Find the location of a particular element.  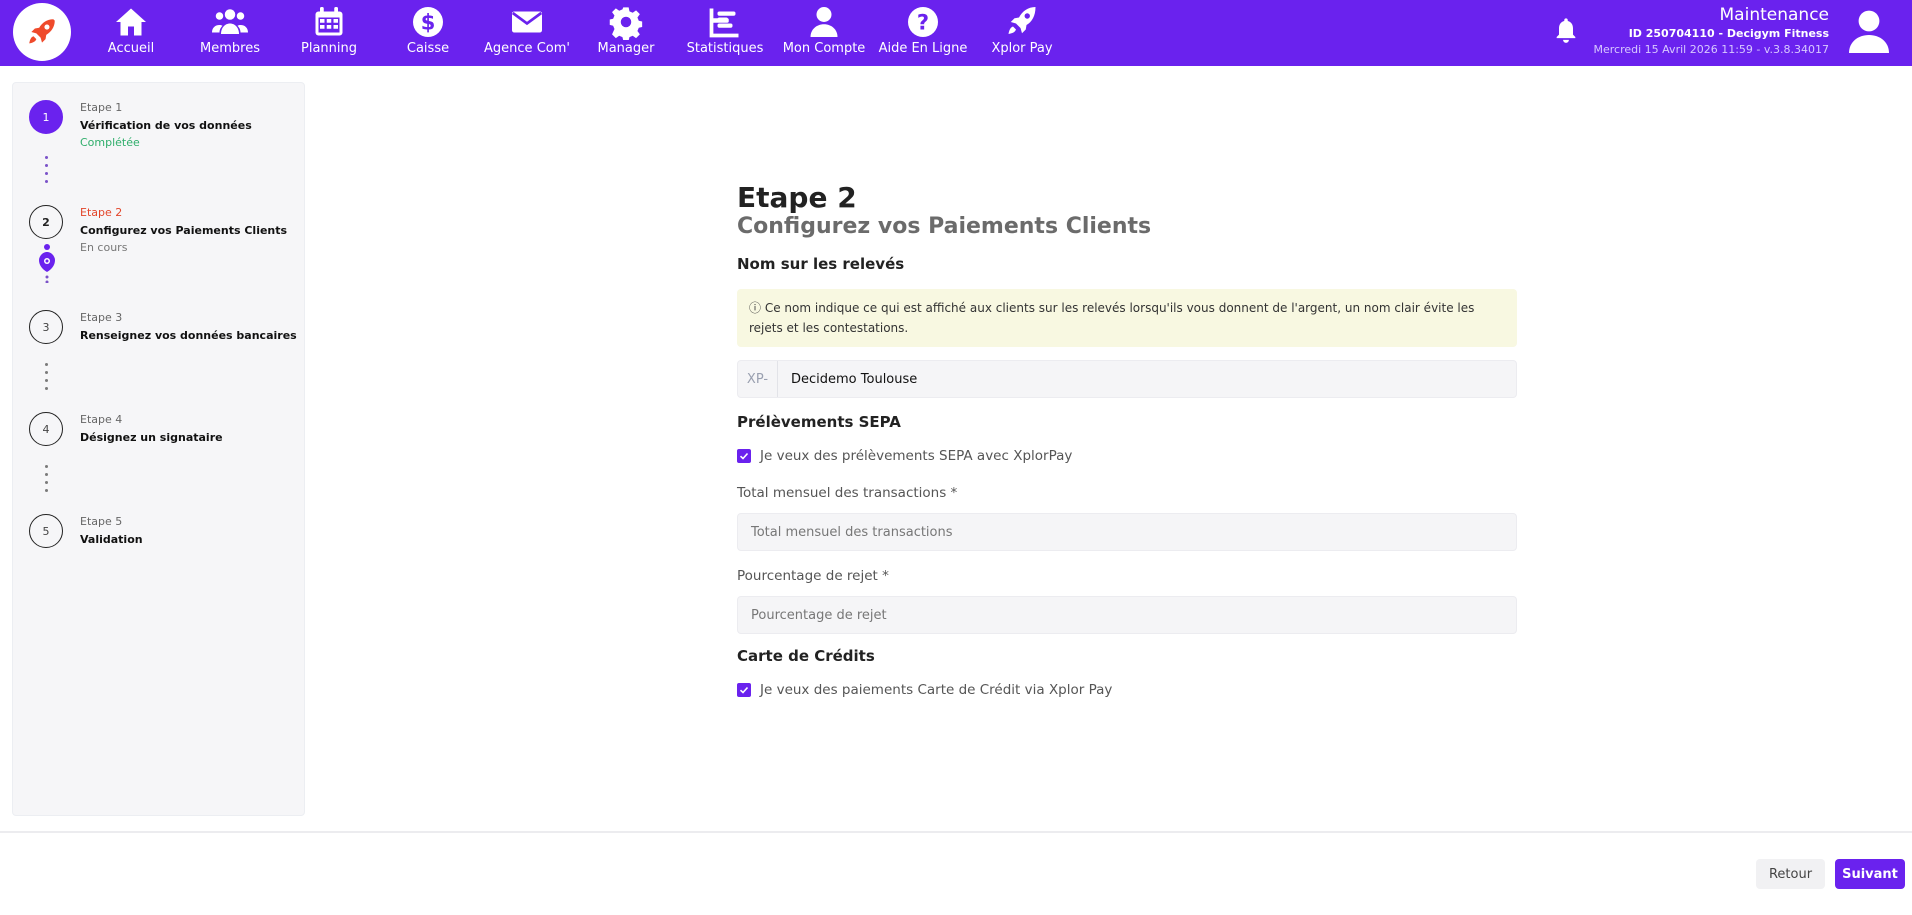

step-title: Désignez un signataire is located at coordinates (151, 437).